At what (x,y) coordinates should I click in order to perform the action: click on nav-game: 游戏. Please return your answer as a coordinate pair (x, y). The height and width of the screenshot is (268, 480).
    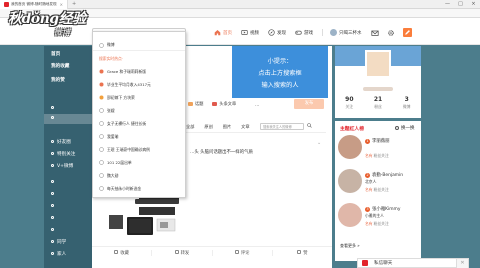
    Looking at the image, I should click on (304, 32).